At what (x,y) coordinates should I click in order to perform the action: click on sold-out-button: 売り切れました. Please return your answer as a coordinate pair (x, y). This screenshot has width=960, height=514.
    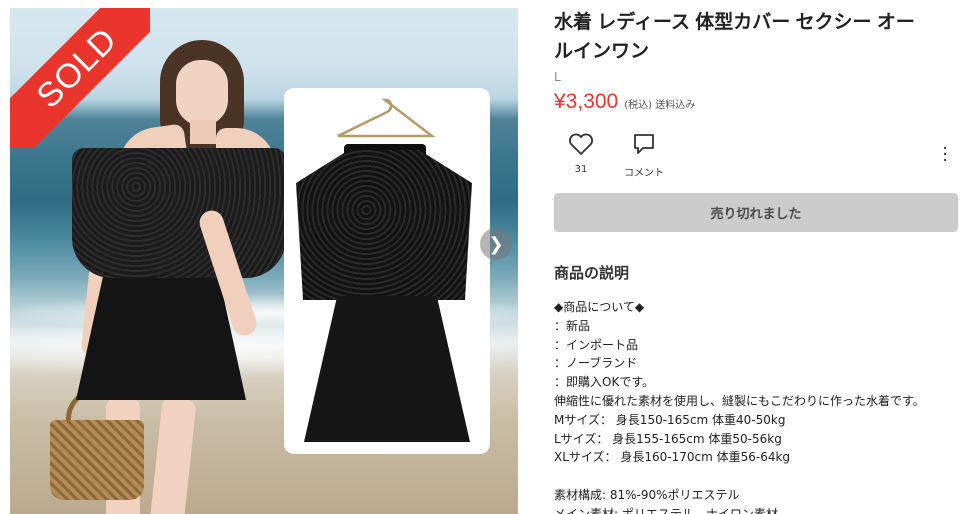
    Looking at the image, I should click on (756, 212).